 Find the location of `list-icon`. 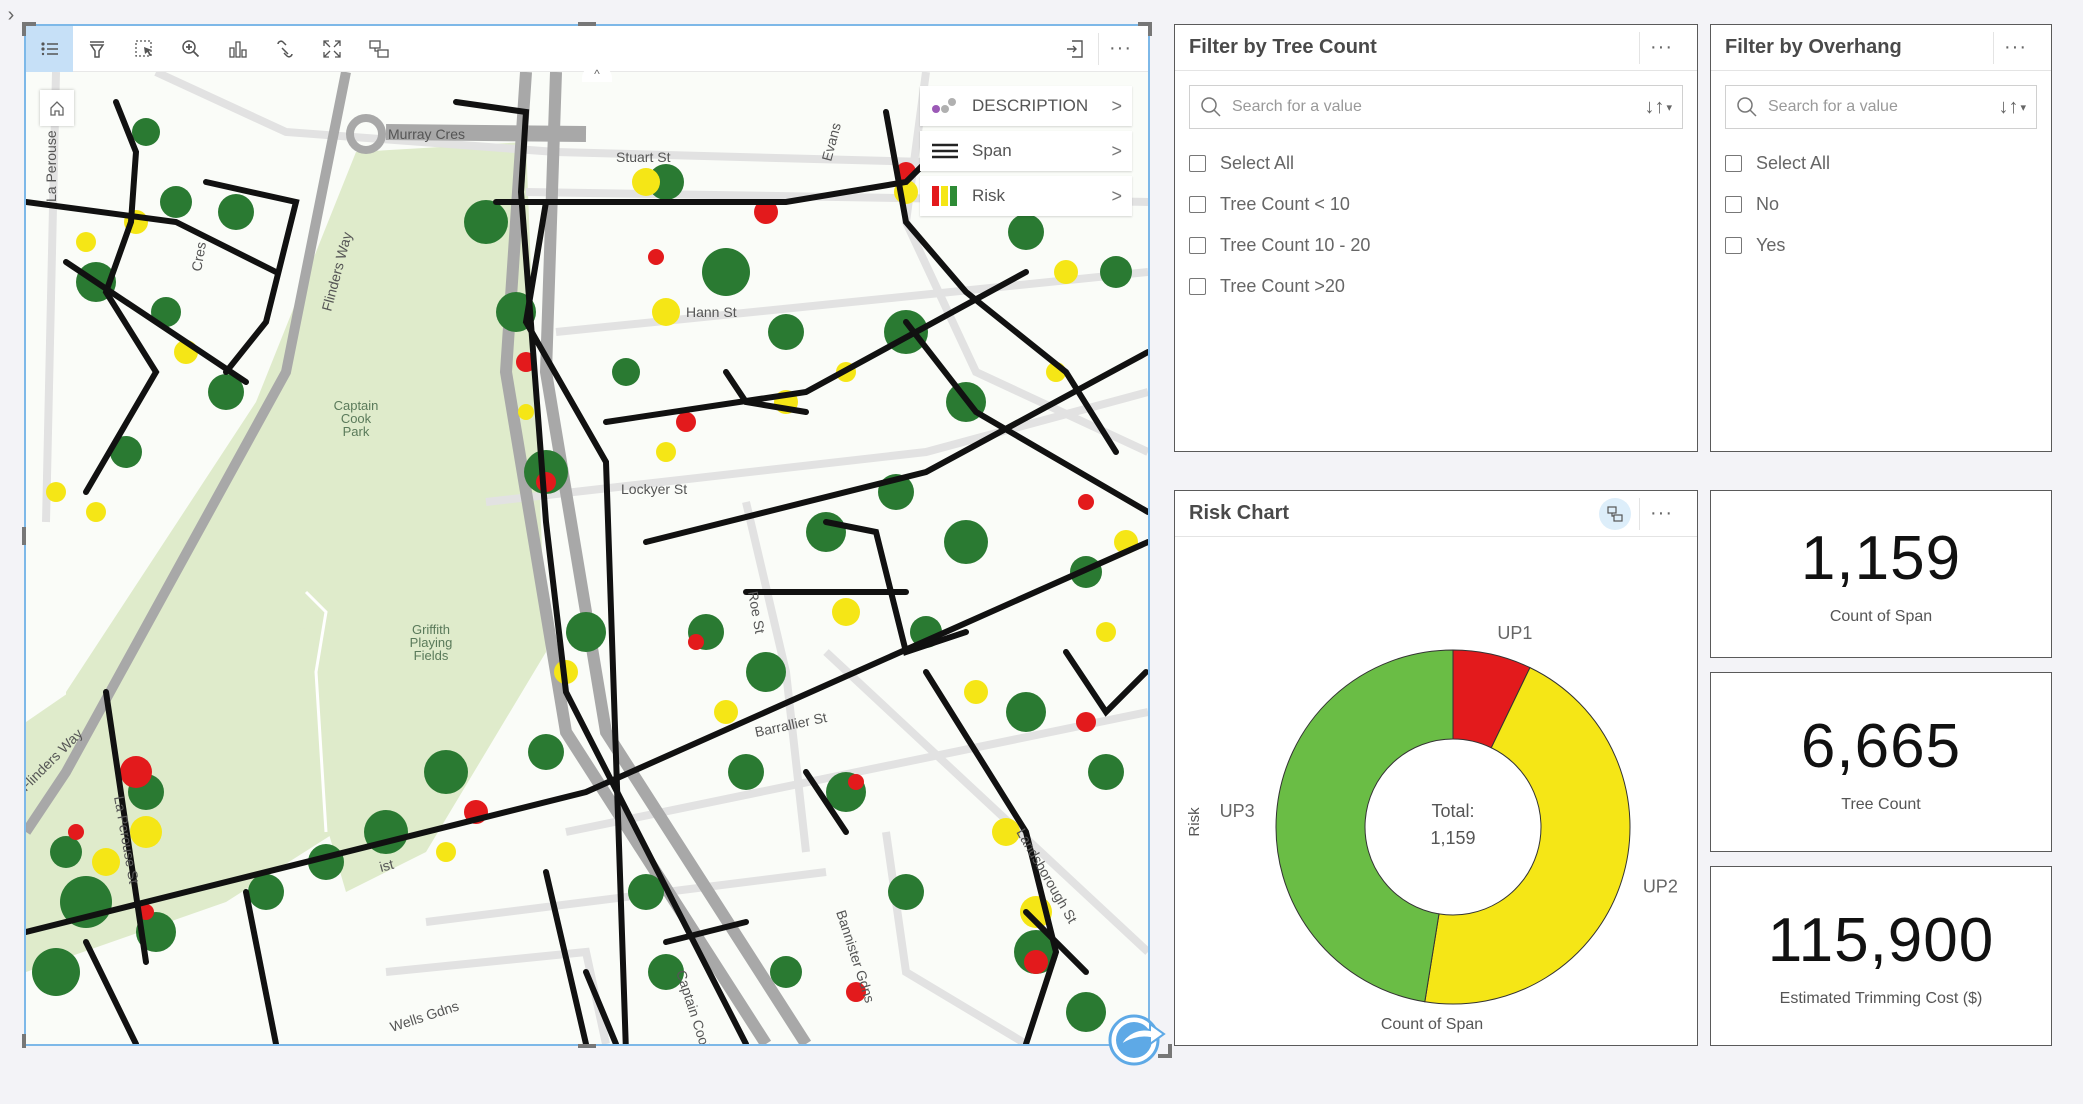

list-icon is located at coordinates (49, 48).